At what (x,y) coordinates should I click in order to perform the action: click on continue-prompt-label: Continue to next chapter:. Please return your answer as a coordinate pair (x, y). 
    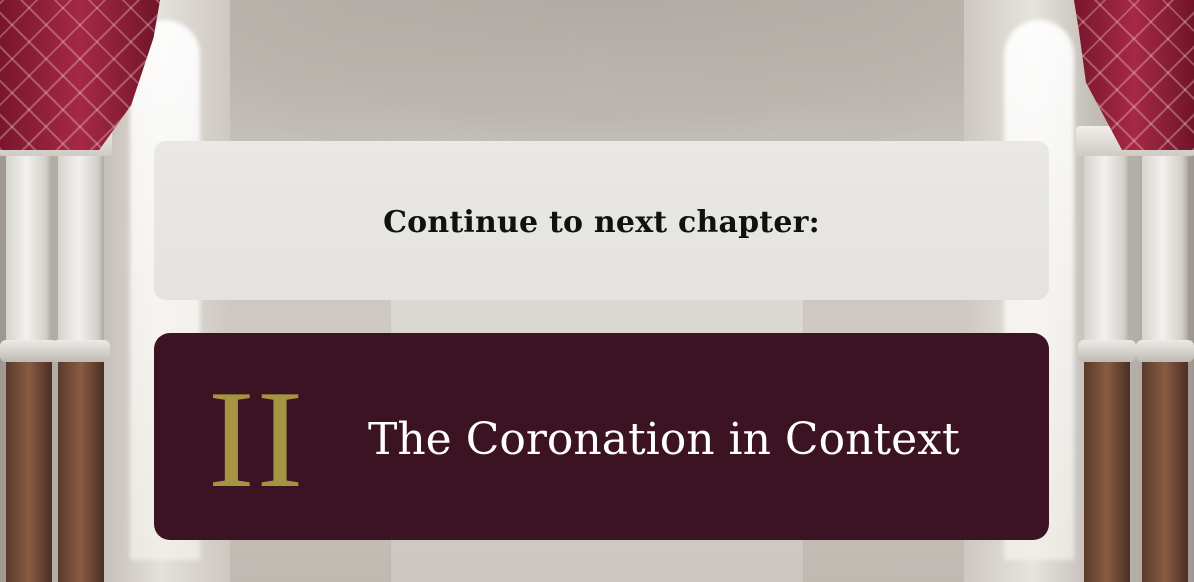
    Looking at the image, I should click on (601, 222).